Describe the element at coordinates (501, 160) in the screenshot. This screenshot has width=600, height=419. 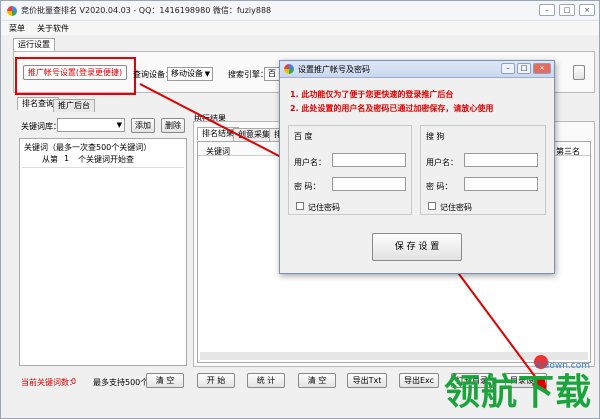
I see `sogou-username-input` at that location.